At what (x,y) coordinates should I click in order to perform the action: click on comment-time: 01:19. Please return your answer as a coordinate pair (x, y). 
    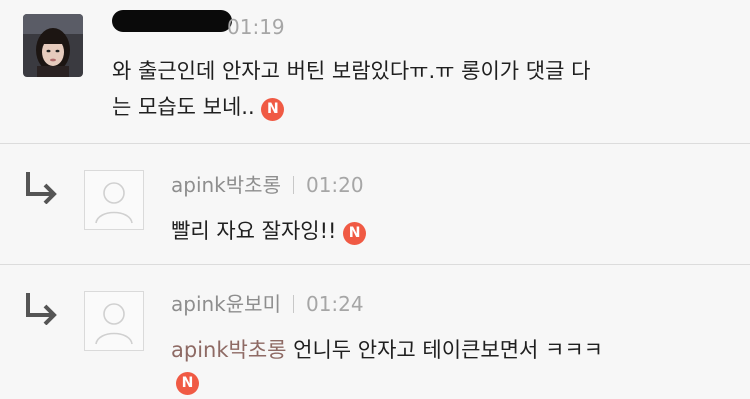
    Looking at the image, I should click on (256, 27).